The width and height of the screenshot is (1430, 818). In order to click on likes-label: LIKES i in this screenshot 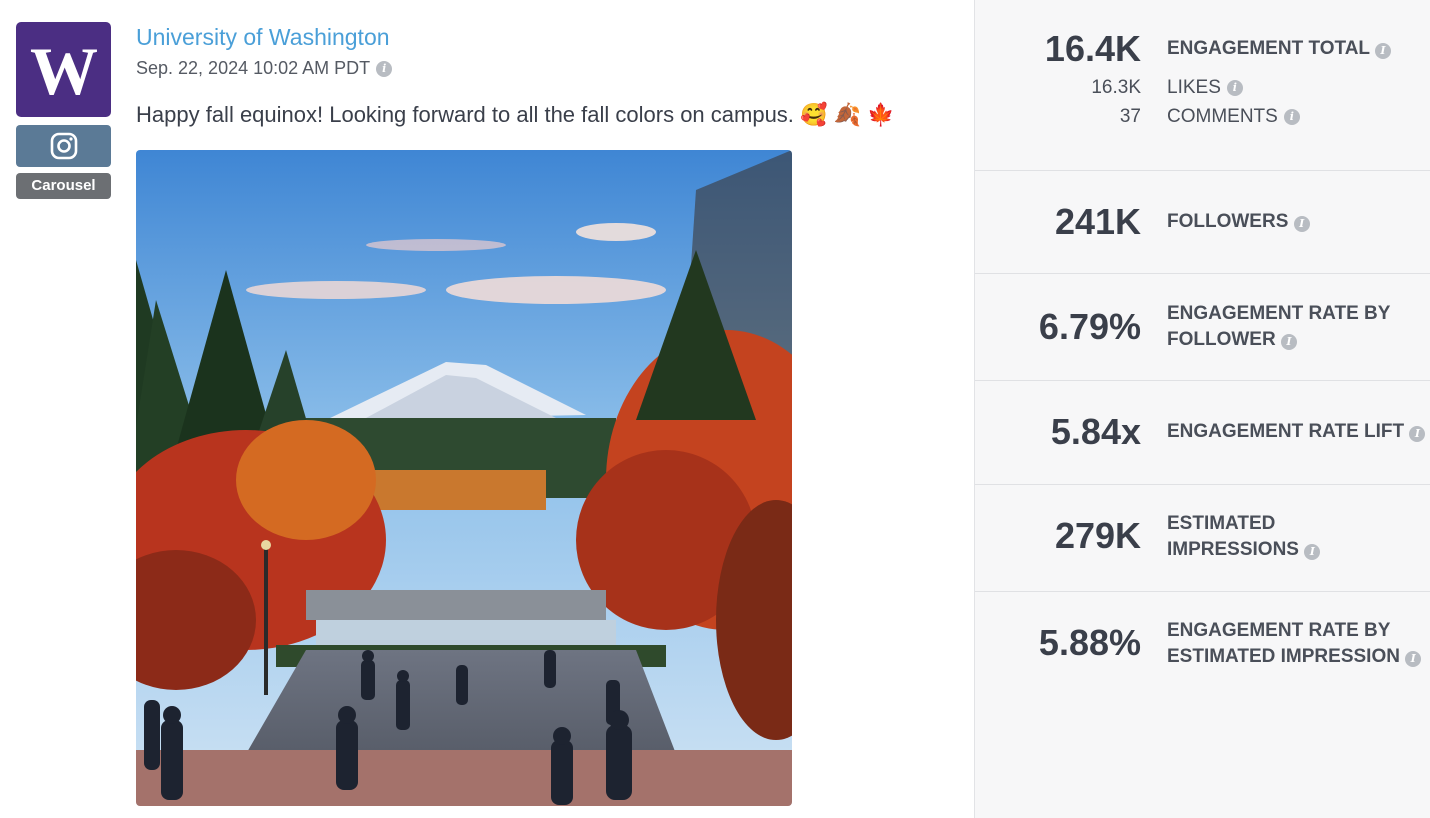, I will do `click(1205, 88)`.